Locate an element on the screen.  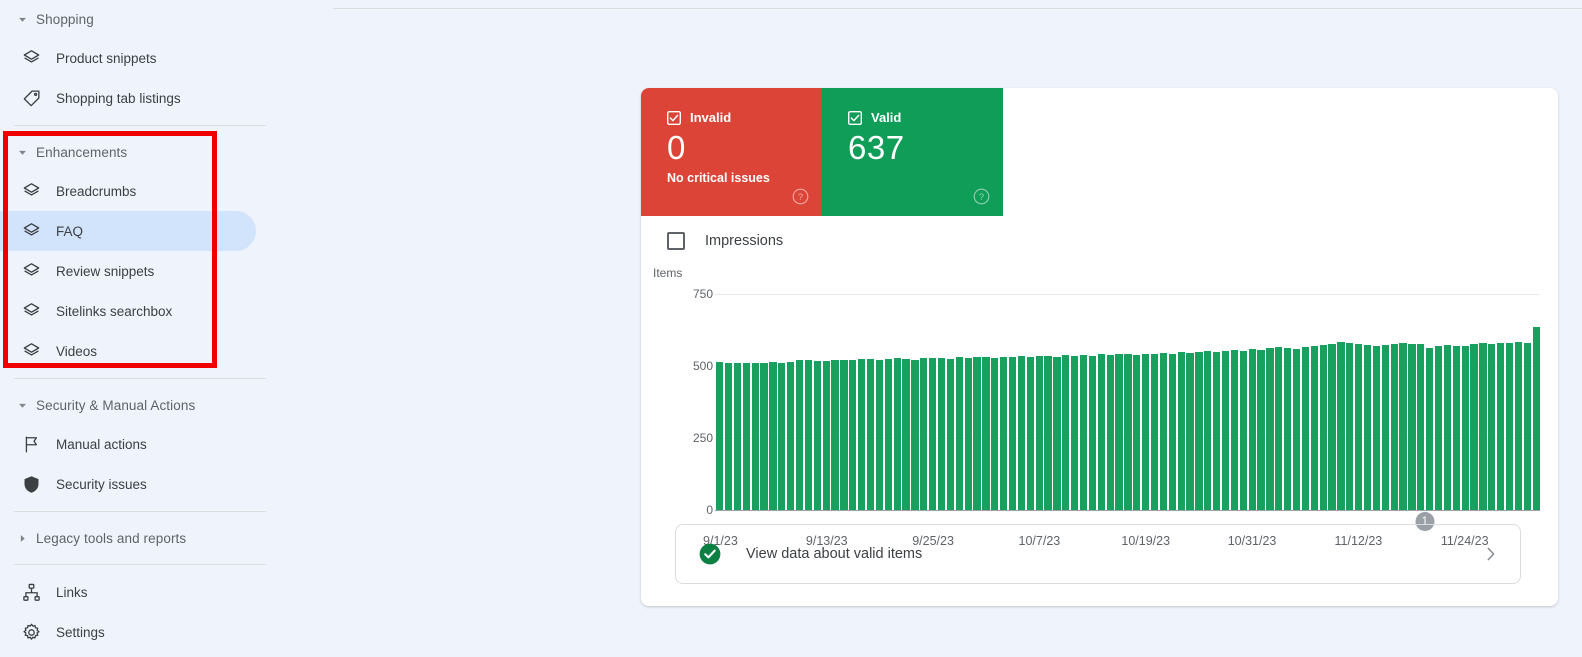
sidebar-item-links: Links is located at coordinates (128, 592).